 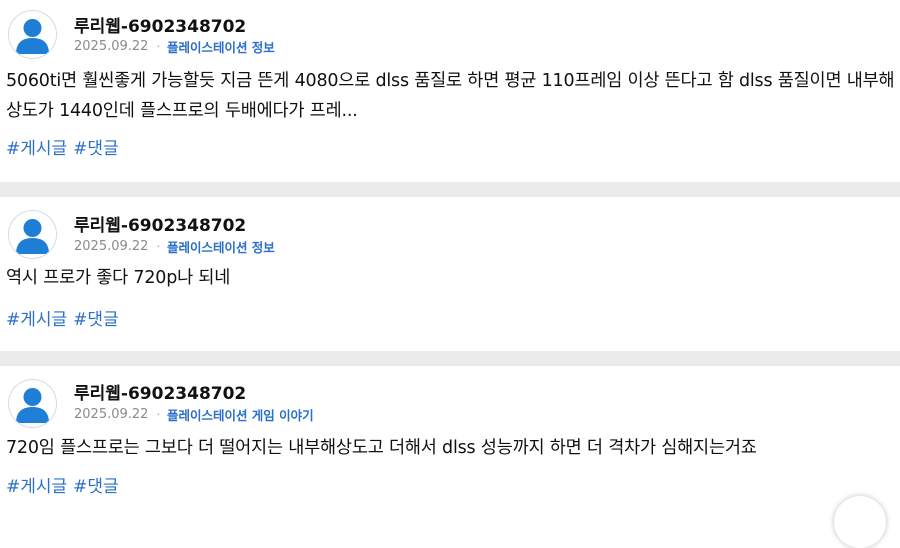 I want to click on board-category-link: 플레이스테이션 게임 이야기, so click(x=240, y=414).